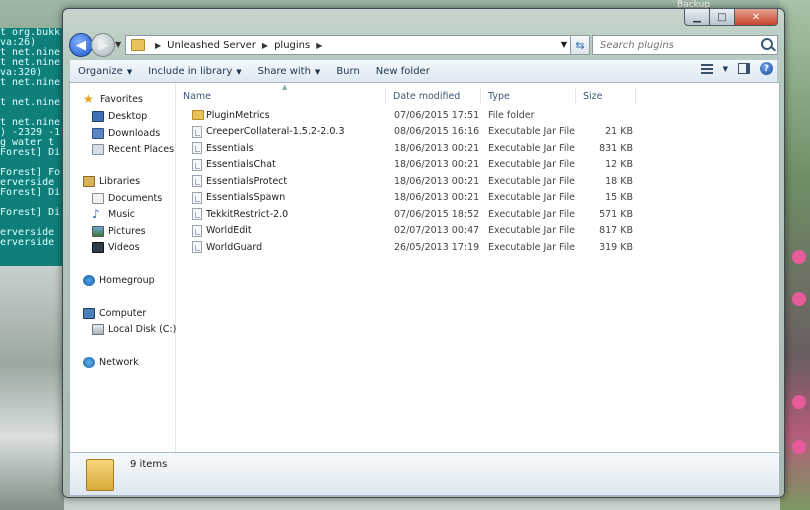 The image size is (810, 510). What do you see at coordinates (198, 115) in the screenshot?
I see `folder-icon` at bounding box center [198, 115].